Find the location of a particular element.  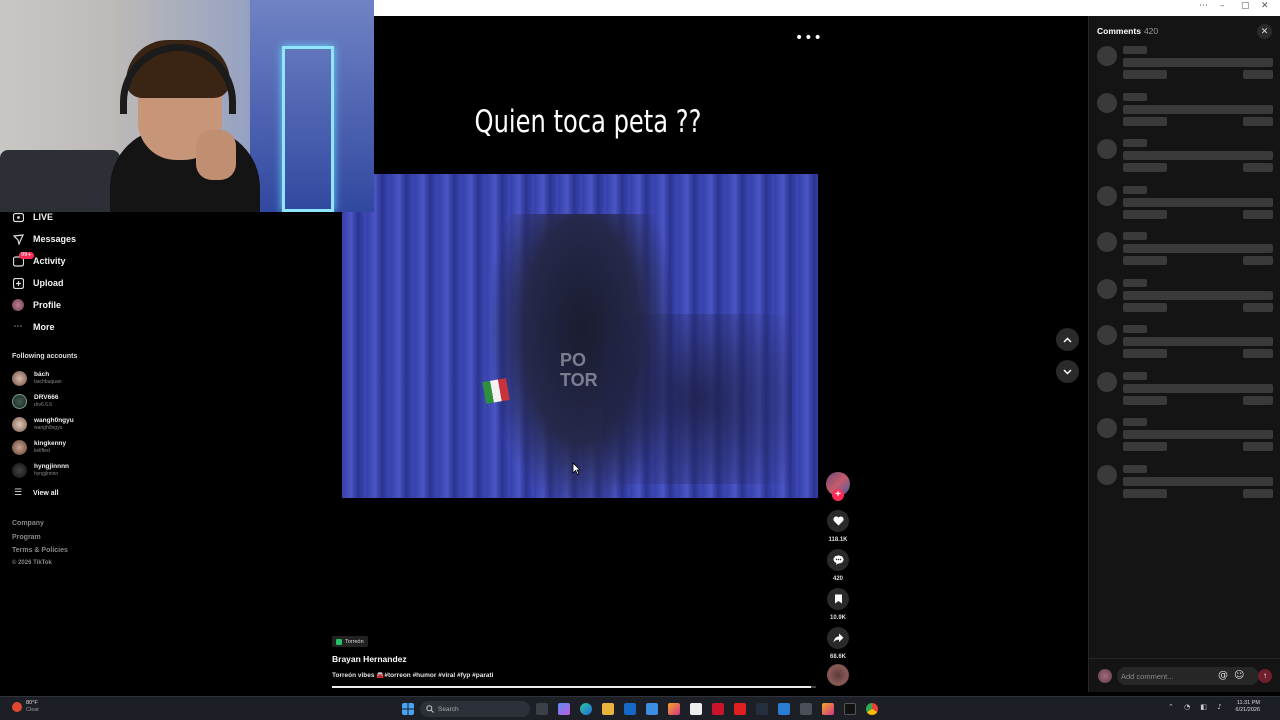

chevron-up-icon is located at coordinates (1067, 339).